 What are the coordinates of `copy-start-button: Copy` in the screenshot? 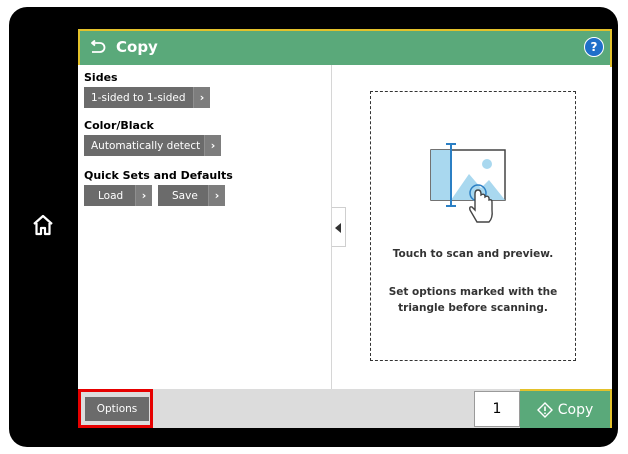 It's located at (566, 408).